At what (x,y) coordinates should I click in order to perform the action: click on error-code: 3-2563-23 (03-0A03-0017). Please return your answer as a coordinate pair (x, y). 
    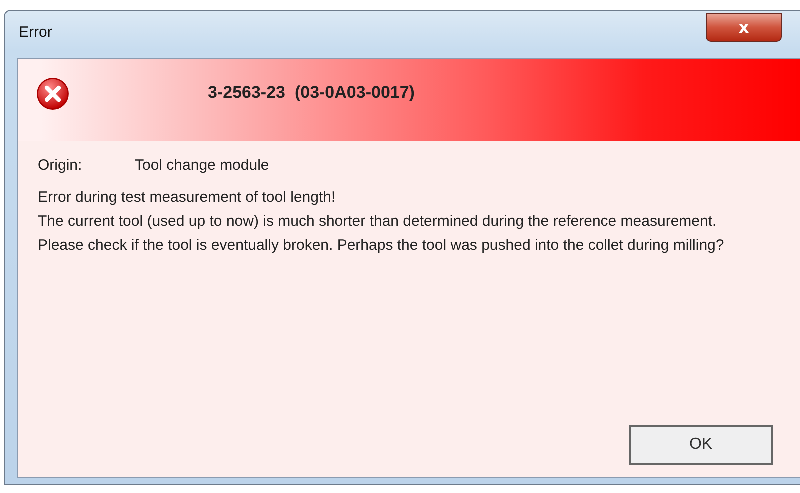
    Looking at the image, I should click on (311, 93).